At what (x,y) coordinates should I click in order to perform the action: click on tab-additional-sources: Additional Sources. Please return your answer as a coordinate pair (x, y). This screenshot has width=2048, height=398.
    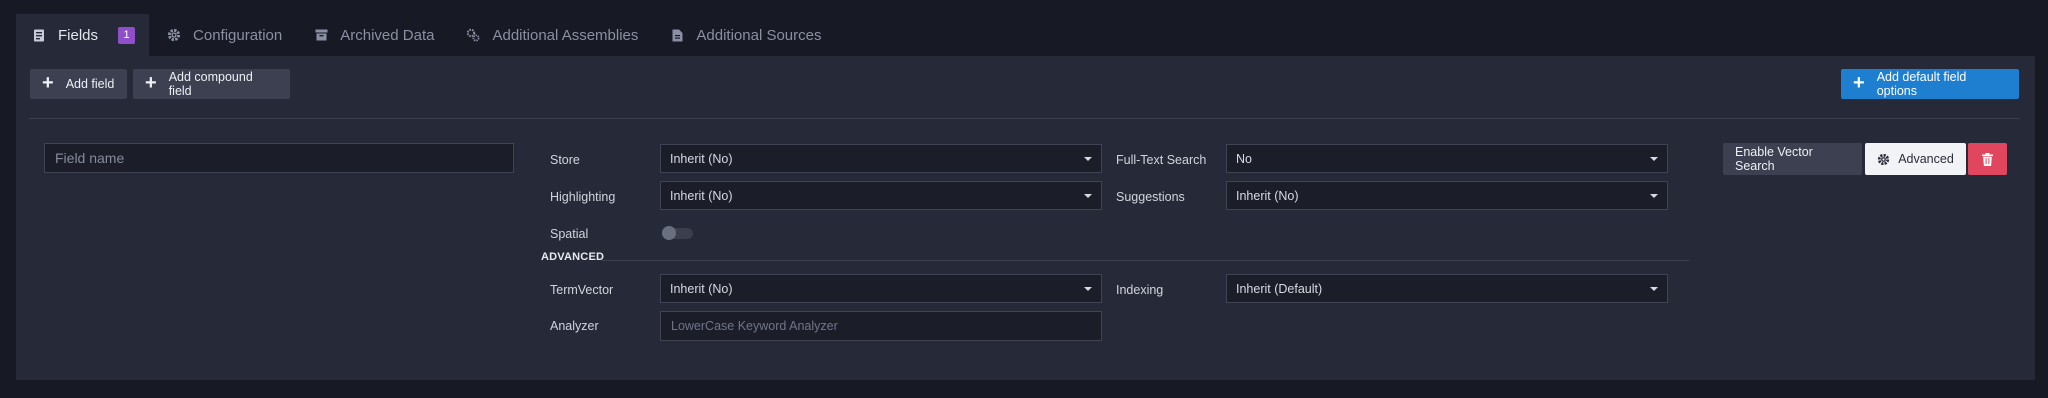
    Looking at the image, I should click on (744, 35).